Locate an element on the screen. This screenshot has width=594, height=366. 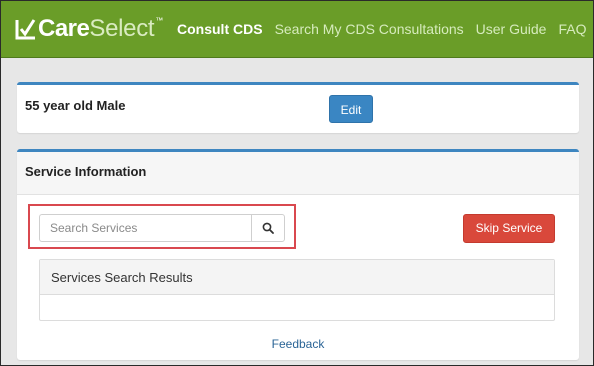
brand-name-select: Select is located at coordinates (122, 28).